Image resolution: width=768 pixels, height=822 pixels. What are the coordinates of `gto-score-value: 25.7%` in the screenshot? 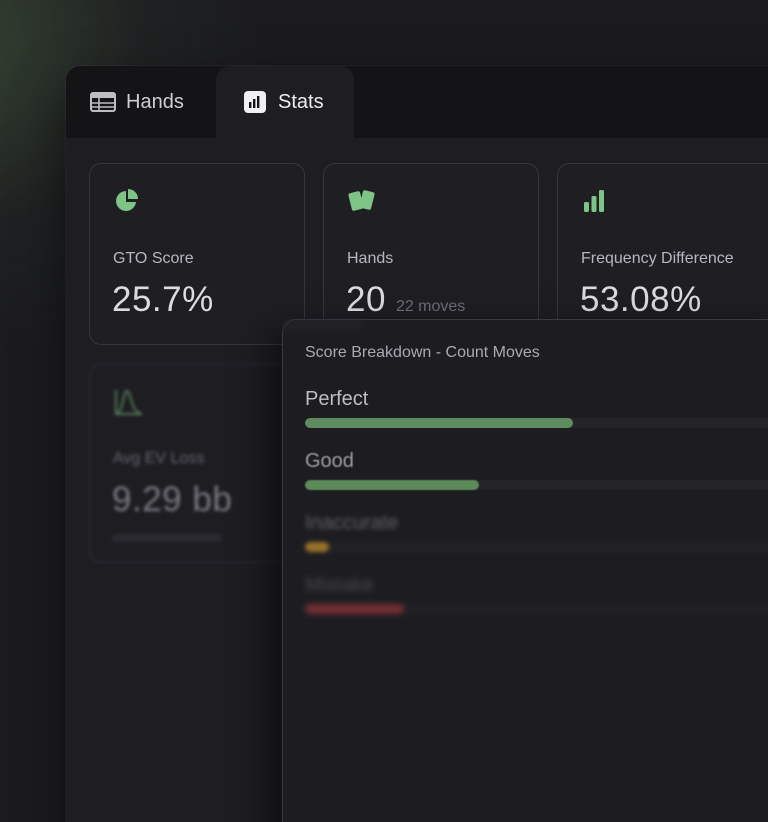 It's located at (163, 299).